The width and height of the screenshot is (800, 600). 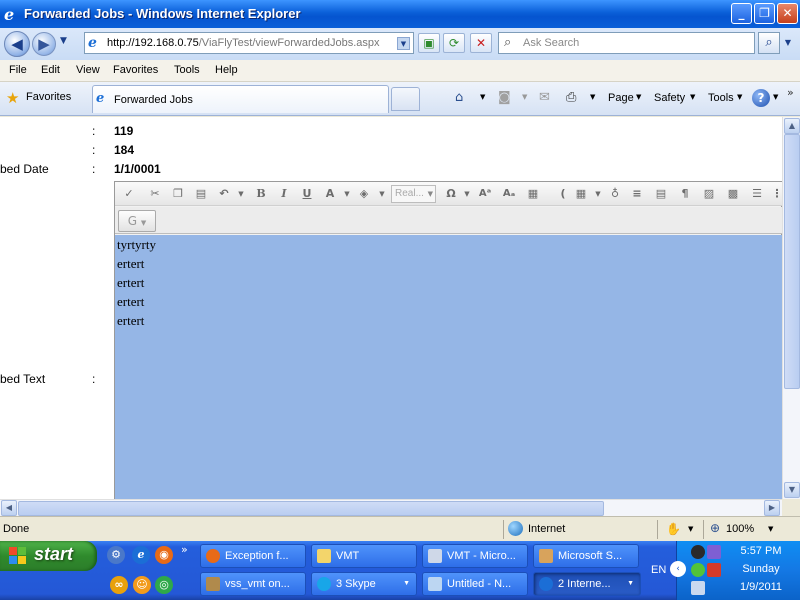 What do you see at coordinates (240, 99) in the screenshot?
I see `tab-forwarded-jobs: e Forwarded Jobs` at bounding box center [240, 99].